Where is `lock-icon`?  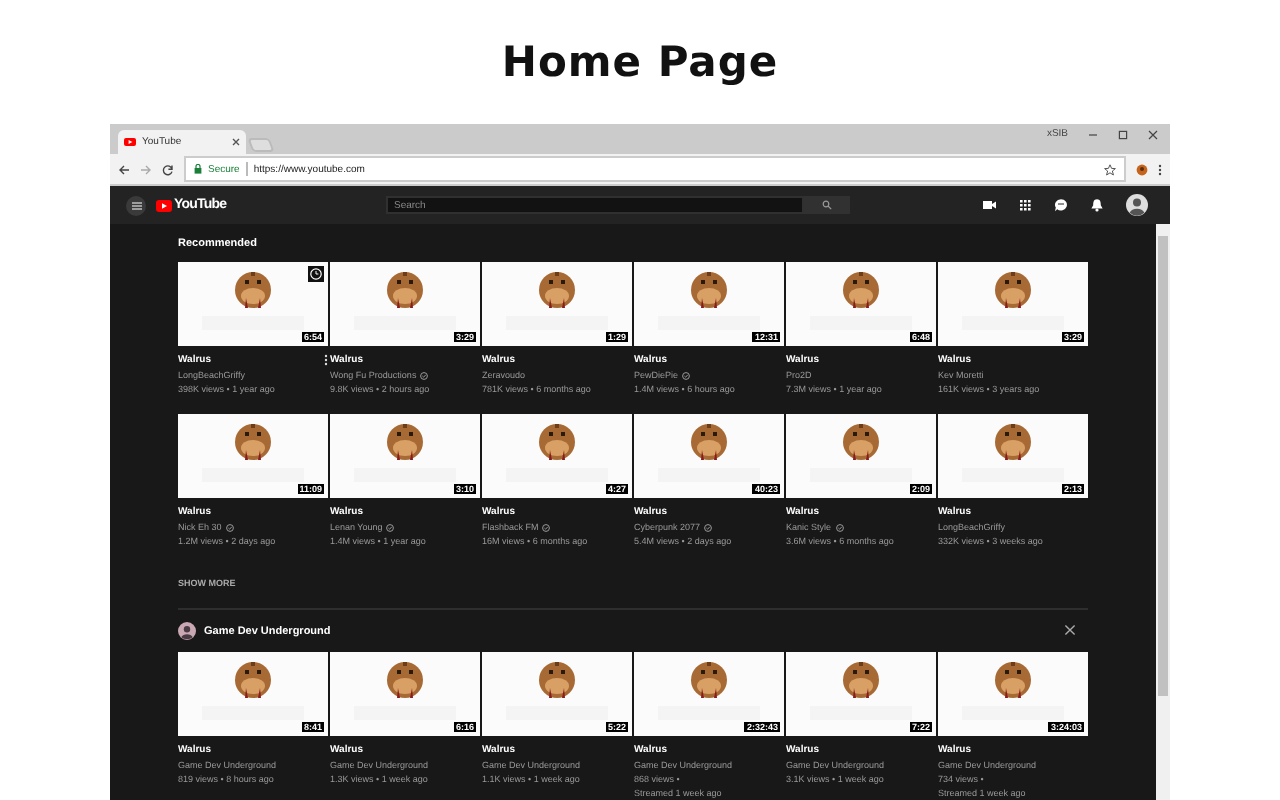
lock-icon is located at coordinates (198, 169).